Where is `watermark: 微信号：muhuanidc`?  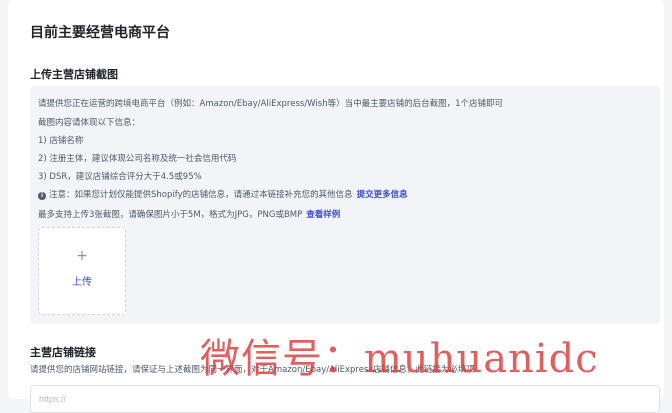 watermark: 微信号：muhuanidc is located at coordinates (399, 359).